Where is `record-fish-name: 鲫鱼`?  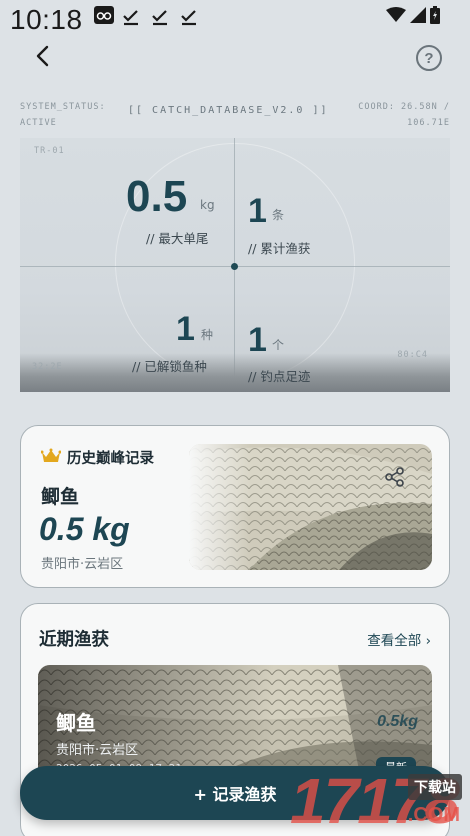
record-fish-name: 鲫鱼 is located at coordinates (60, 497).